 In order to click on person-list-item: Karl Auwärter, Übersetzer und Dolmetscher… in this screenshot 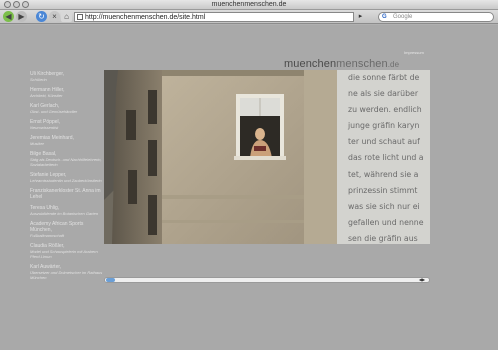, I will do `click(67, 272)`.